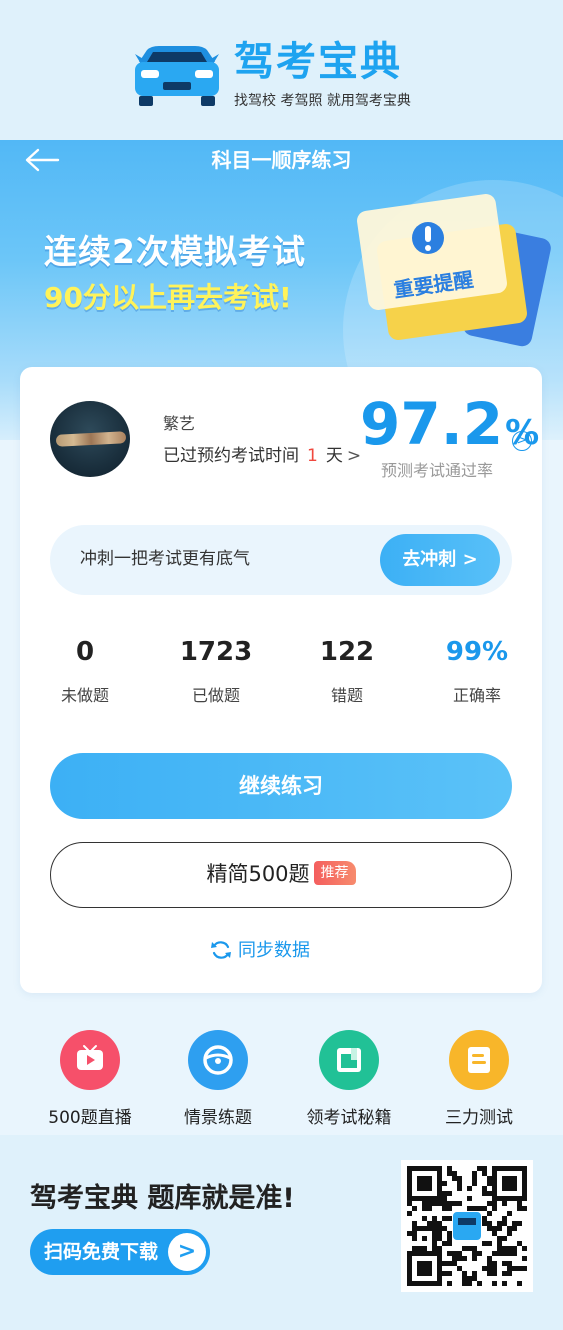 Image resolution: width=563 pixels, height=1330 pixels. I want to click on brand-slogan: 找驾校 考驾照 就用驾考宝典, so click(322, 101).